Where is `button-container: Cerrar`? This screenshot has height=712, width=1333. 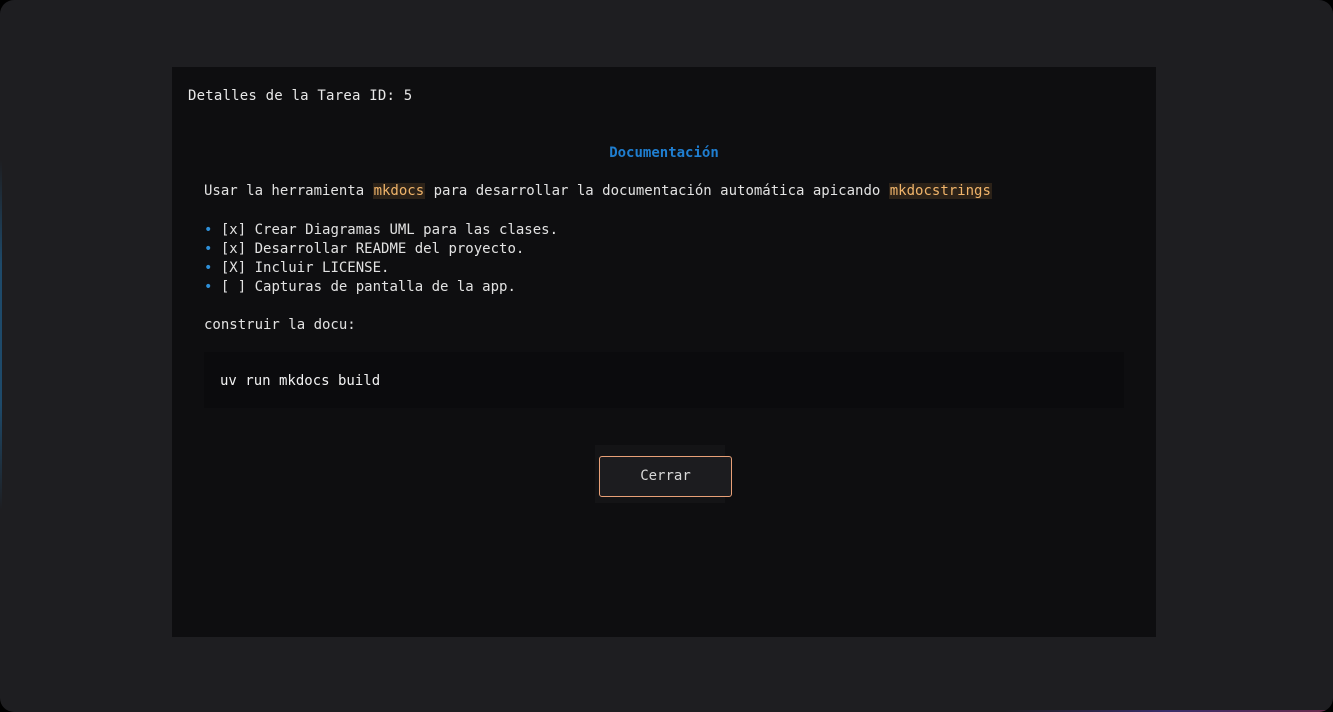
button-container: Cerrar is located at coordinates (663, 474).